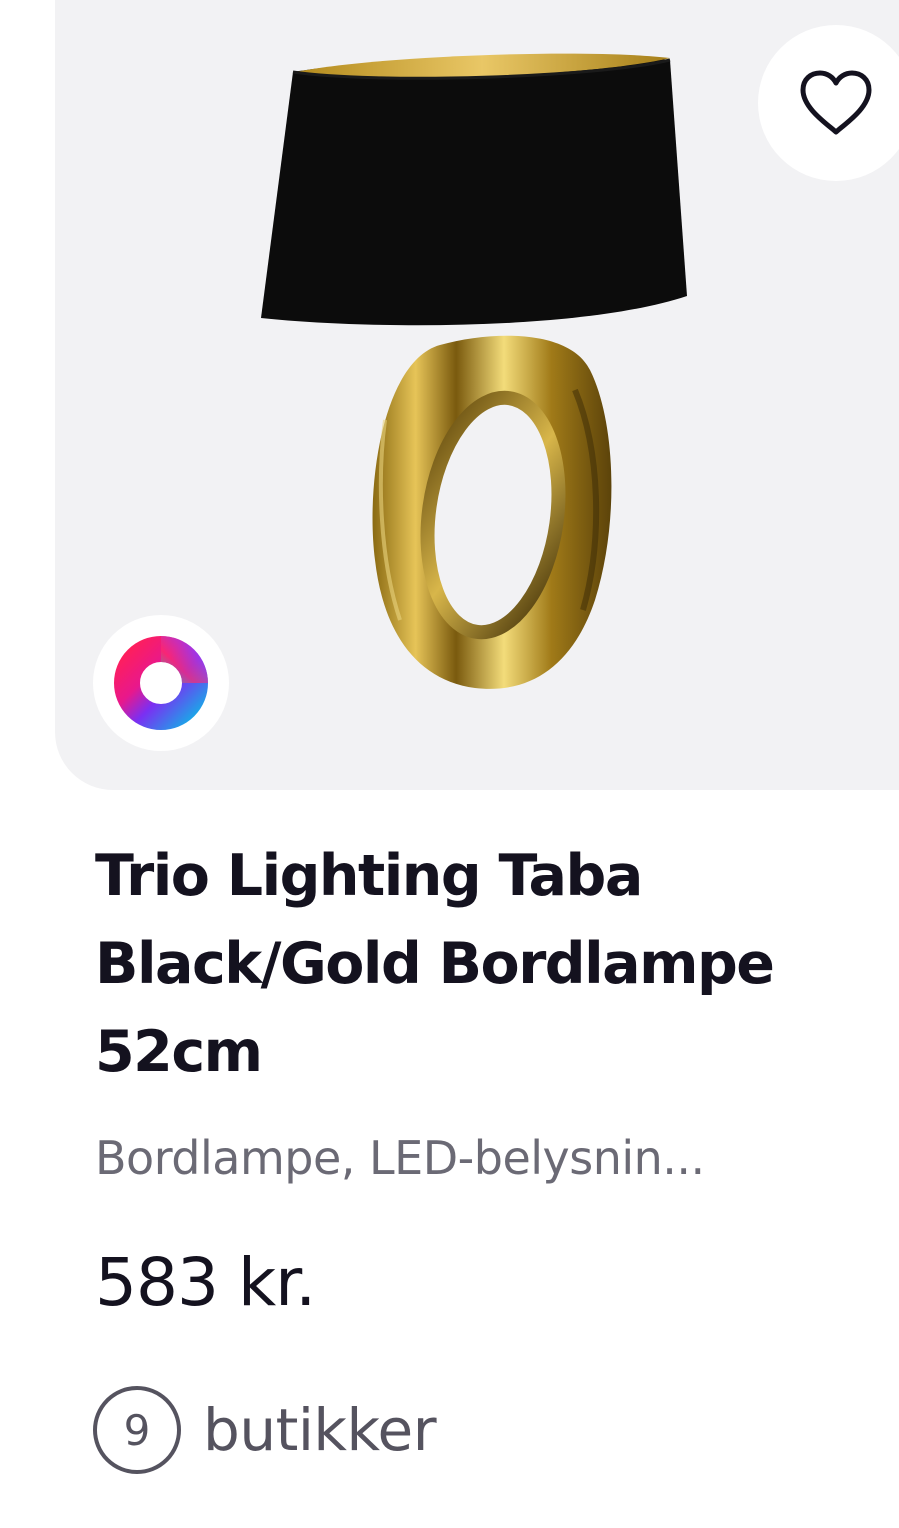 Image resolution: width=899 pixels, height=1528 pixels. What do you see at coordinates (205, 1282) in the screenshot?
I see `product-price: 583 kr.` at bounding box center [205, 1282].